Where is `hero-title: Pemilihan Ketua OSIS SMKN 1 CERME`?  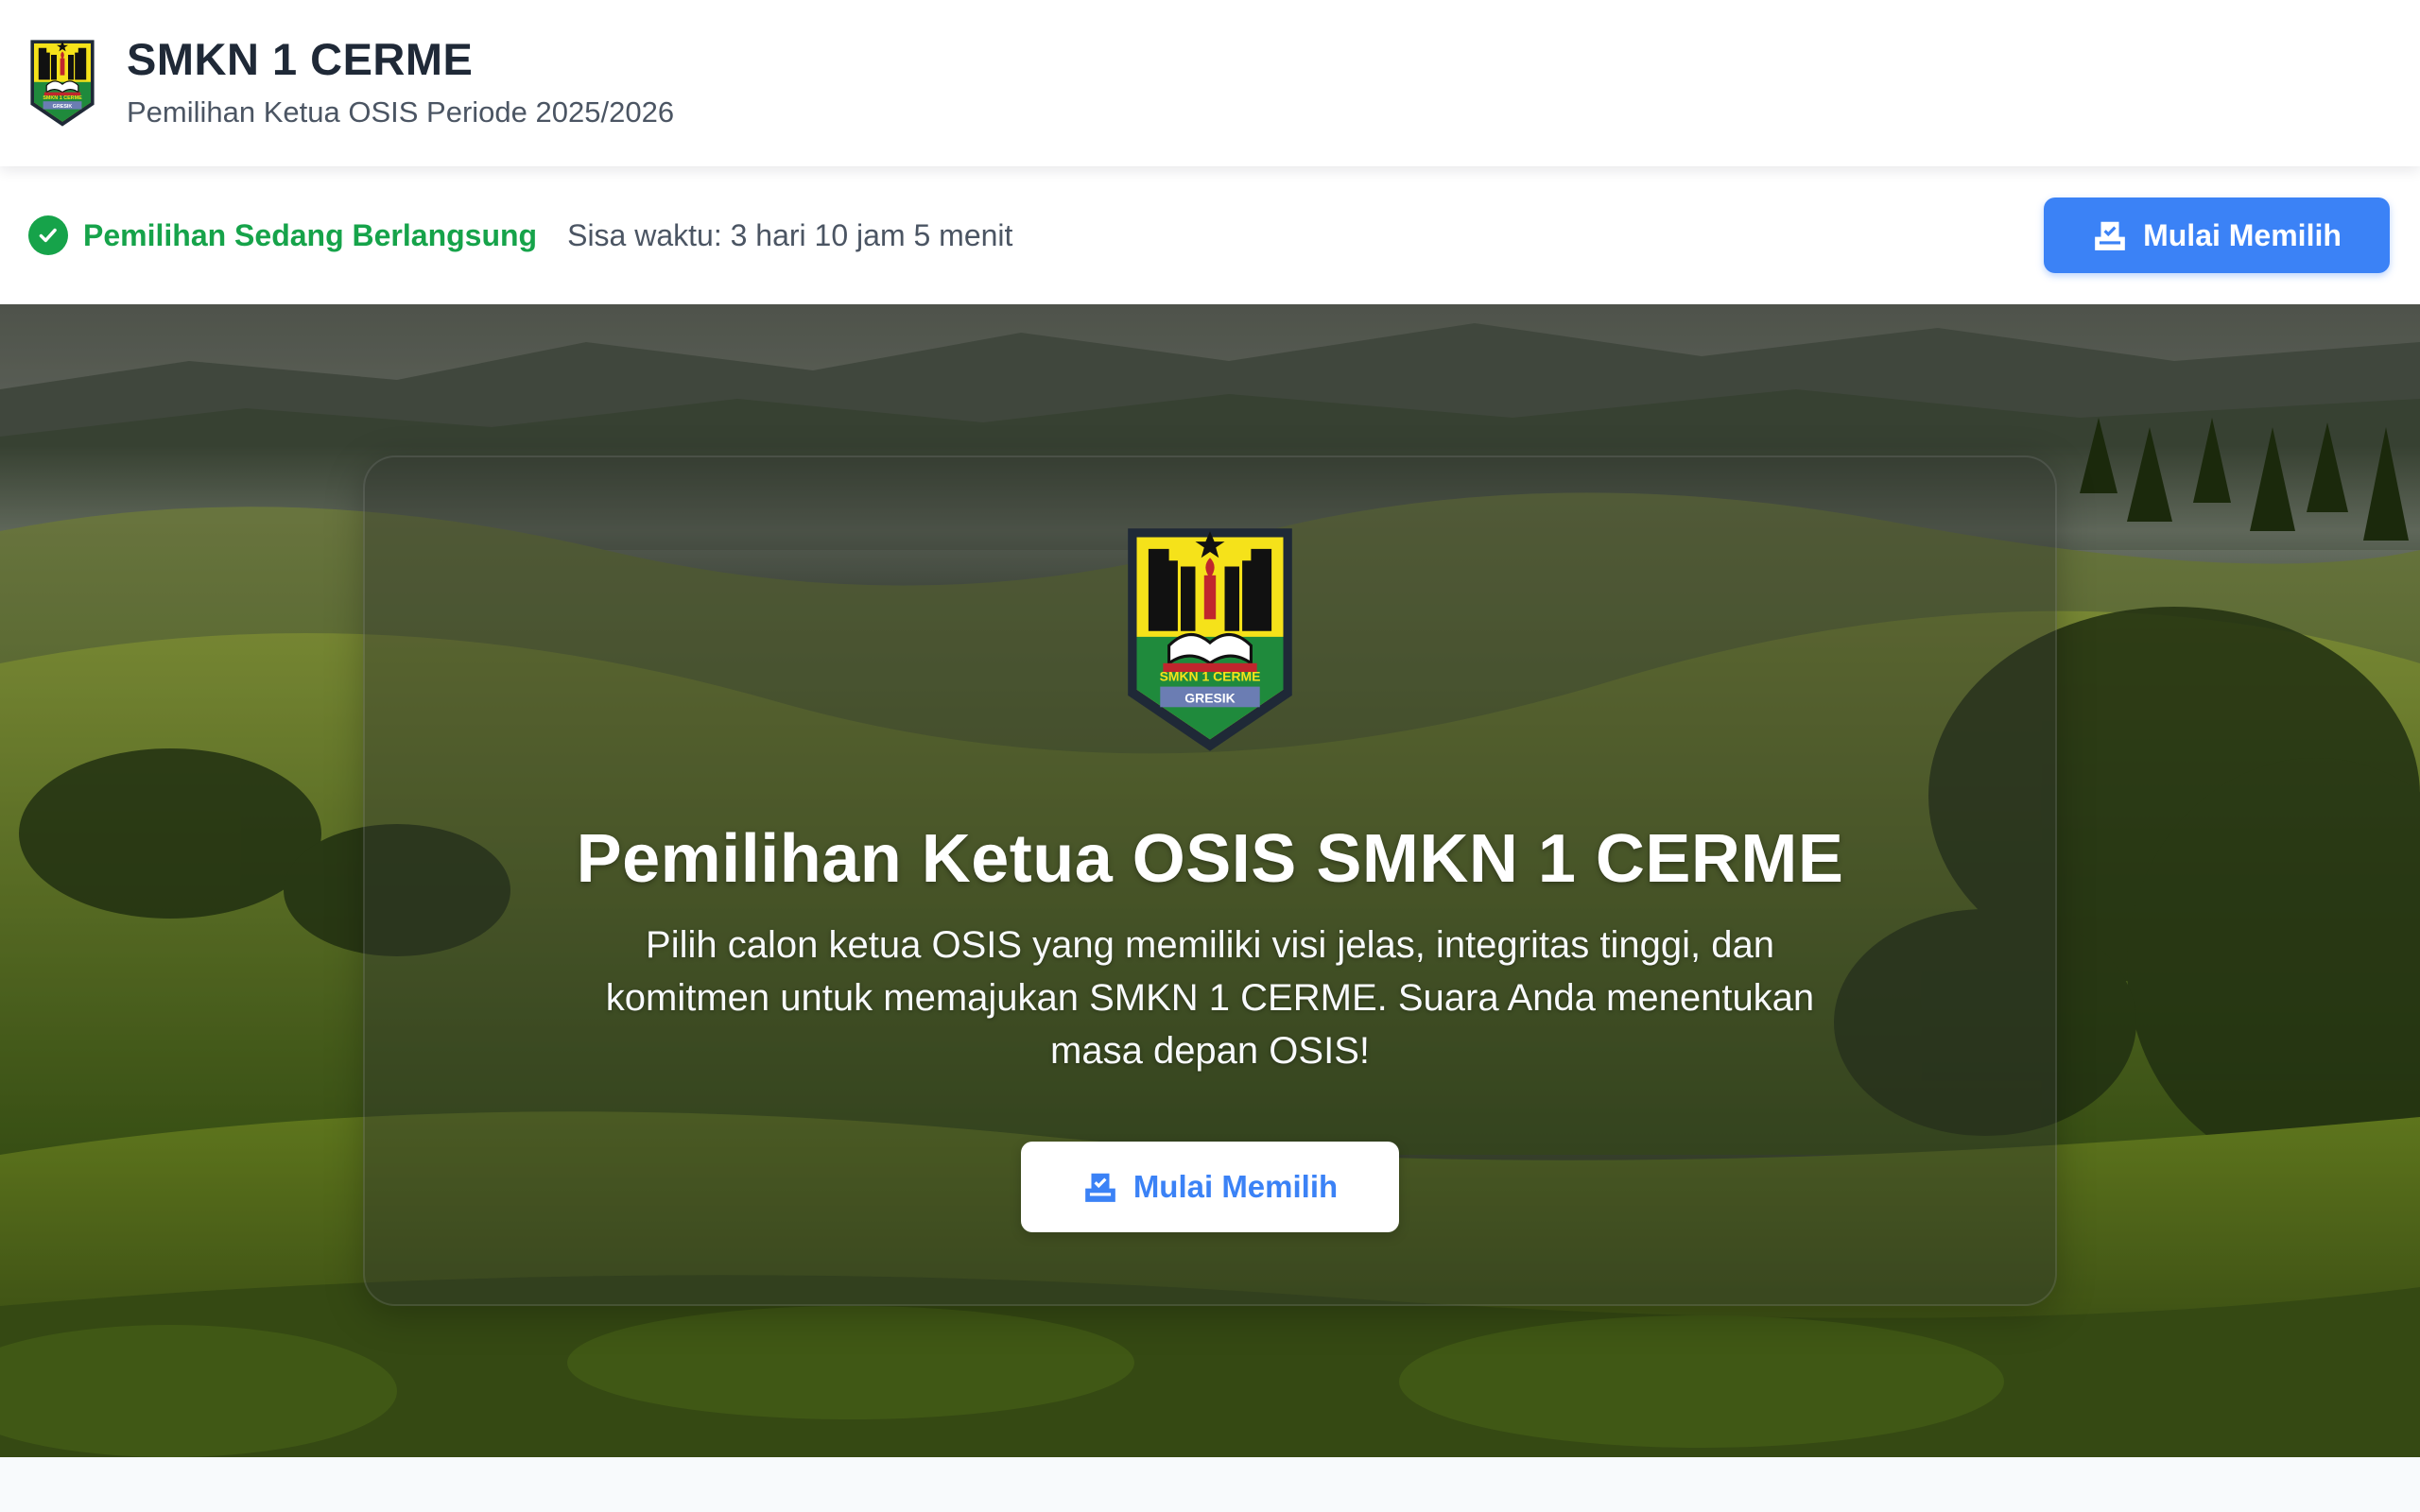 hero-title: Pemilihan Ketua OSIS SMKN 1 CERME is located at coordinates (1210, 859).